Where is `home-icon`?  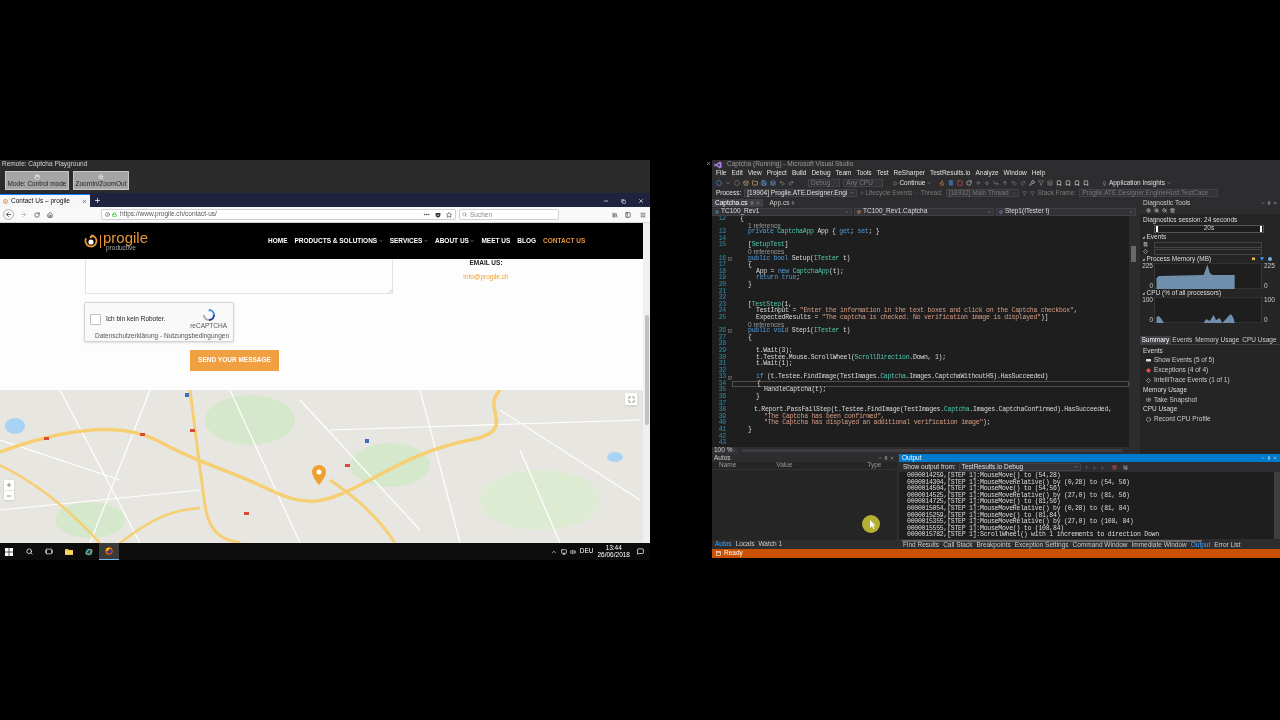
home-icon is located at coordinates (50, 214).